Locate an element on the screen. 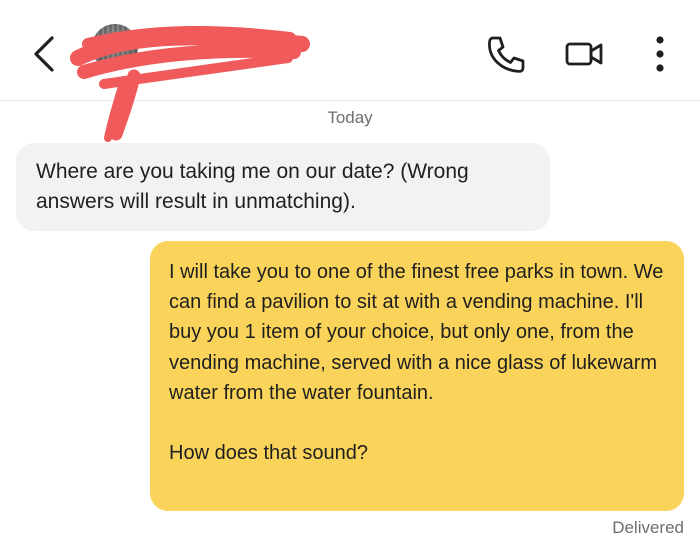 The width and height of the screenshot is (700, 560). video-camera-icon is located at coordinates (584, 54).